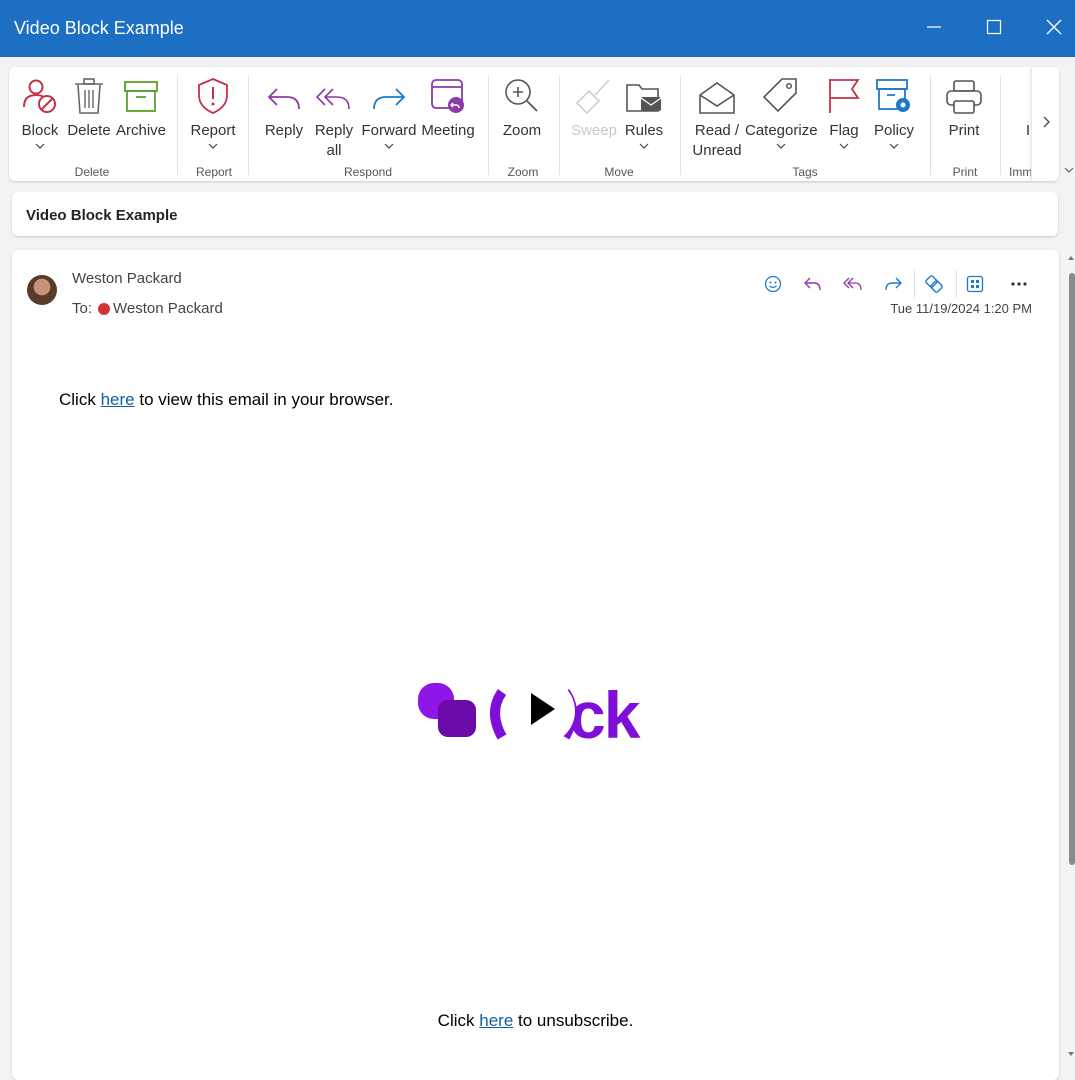  Describe the element at coordinates (965, 172) in the screenshot. I see `group-print-label: Print` at that location.